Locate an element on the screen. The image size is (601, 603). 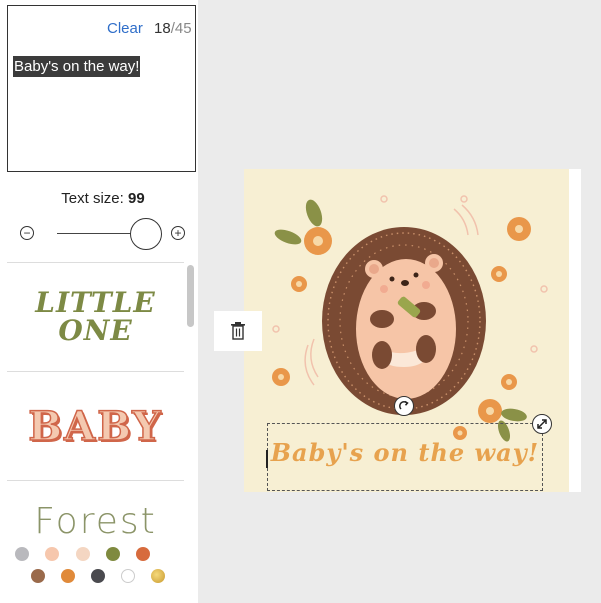
char-count-current: 18 is located at coordinates (162, 28).